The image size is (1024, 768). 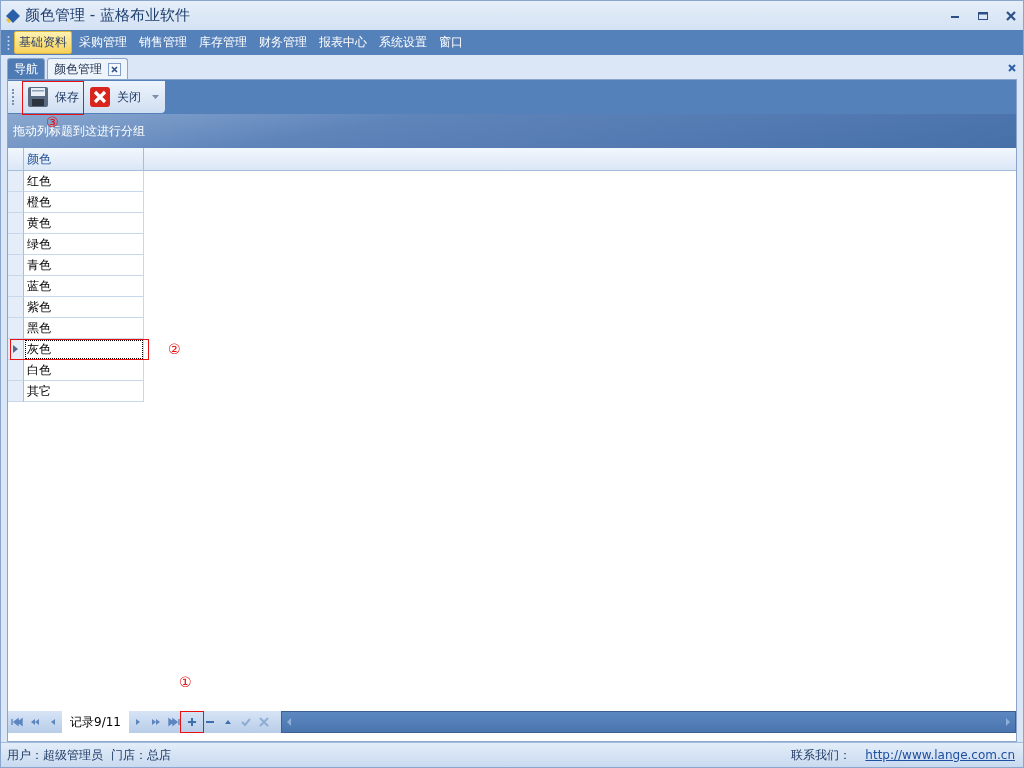 I want to click on maximize-icon, so click(x=983, y=15).